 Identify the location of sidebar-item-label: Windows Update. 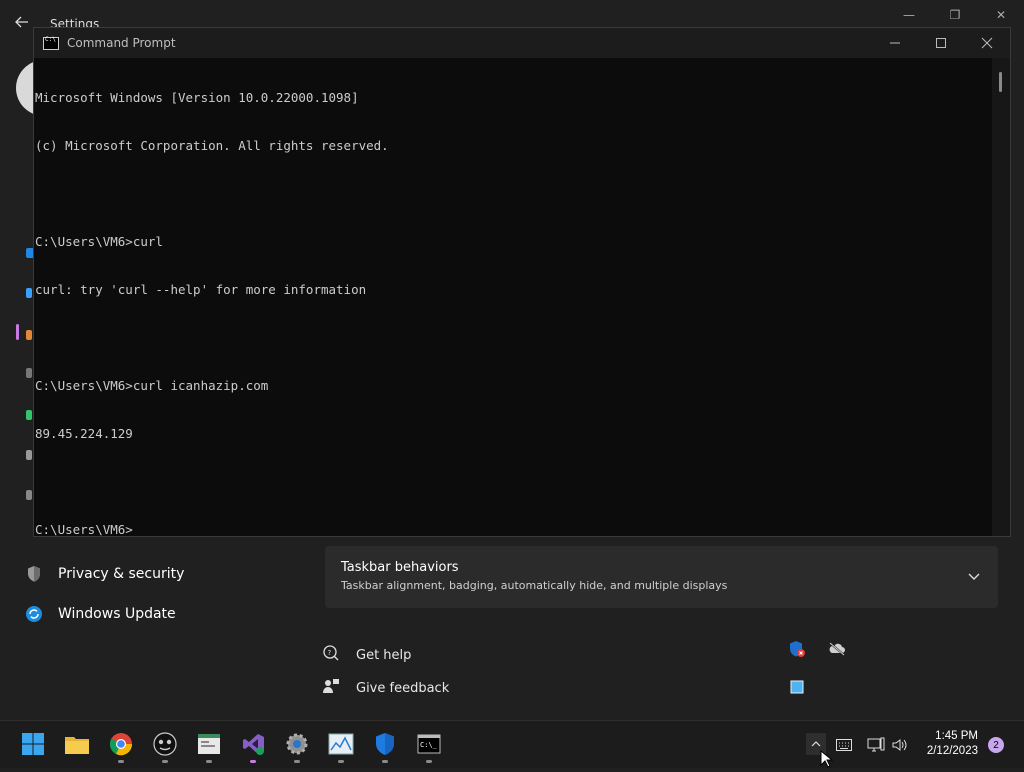
(117, 614).